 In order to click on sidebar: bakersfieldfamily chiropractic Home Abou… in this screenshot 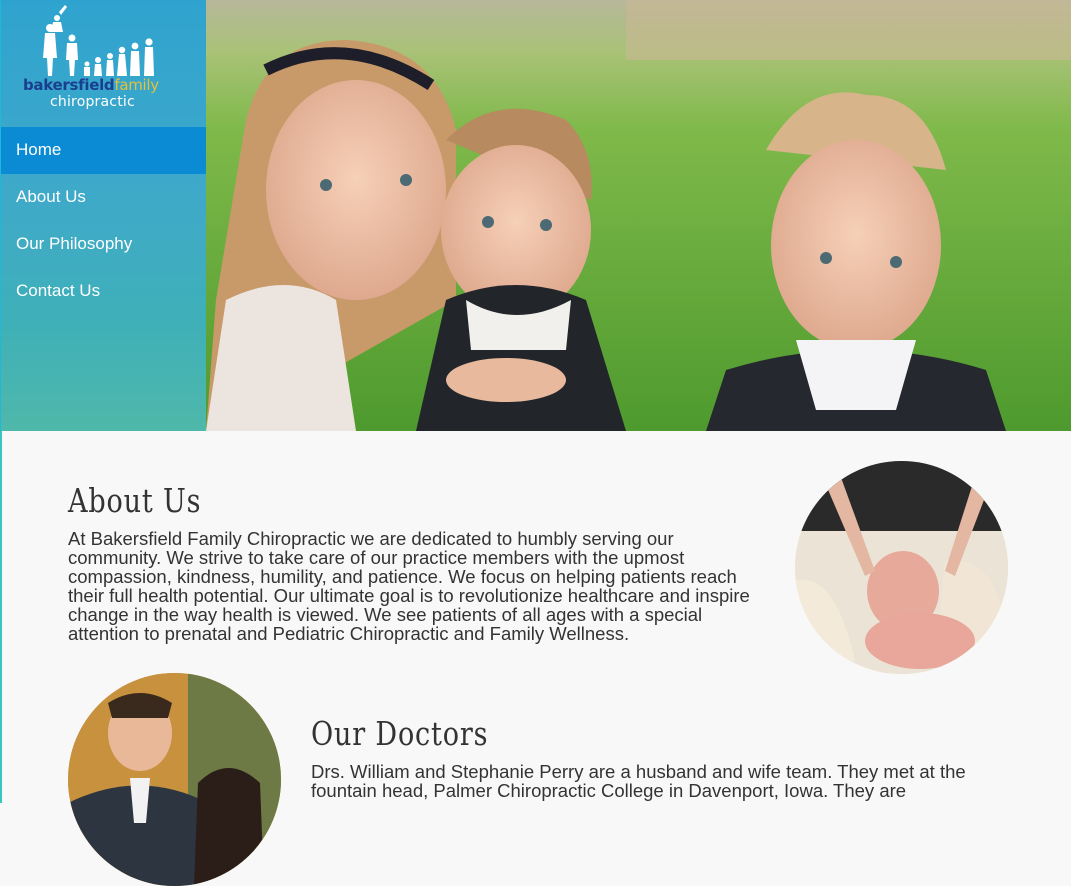, I will do `click(103, 215)`.